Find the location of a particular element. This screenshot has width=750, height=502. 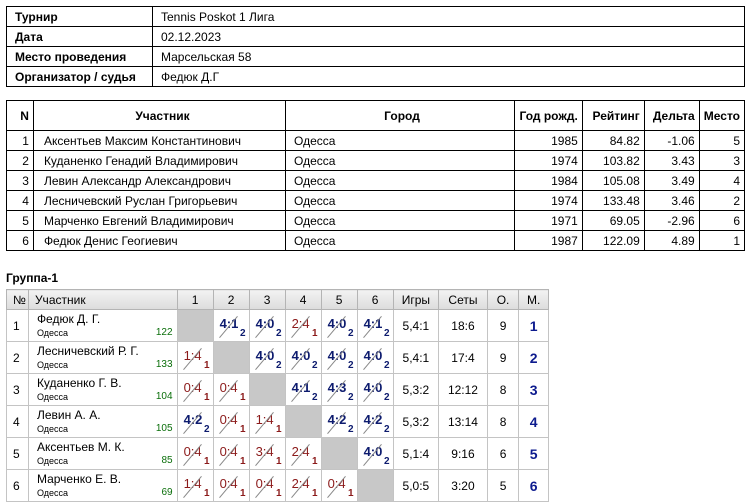

group-row-number: 4 is located at coordinates (17, 421).